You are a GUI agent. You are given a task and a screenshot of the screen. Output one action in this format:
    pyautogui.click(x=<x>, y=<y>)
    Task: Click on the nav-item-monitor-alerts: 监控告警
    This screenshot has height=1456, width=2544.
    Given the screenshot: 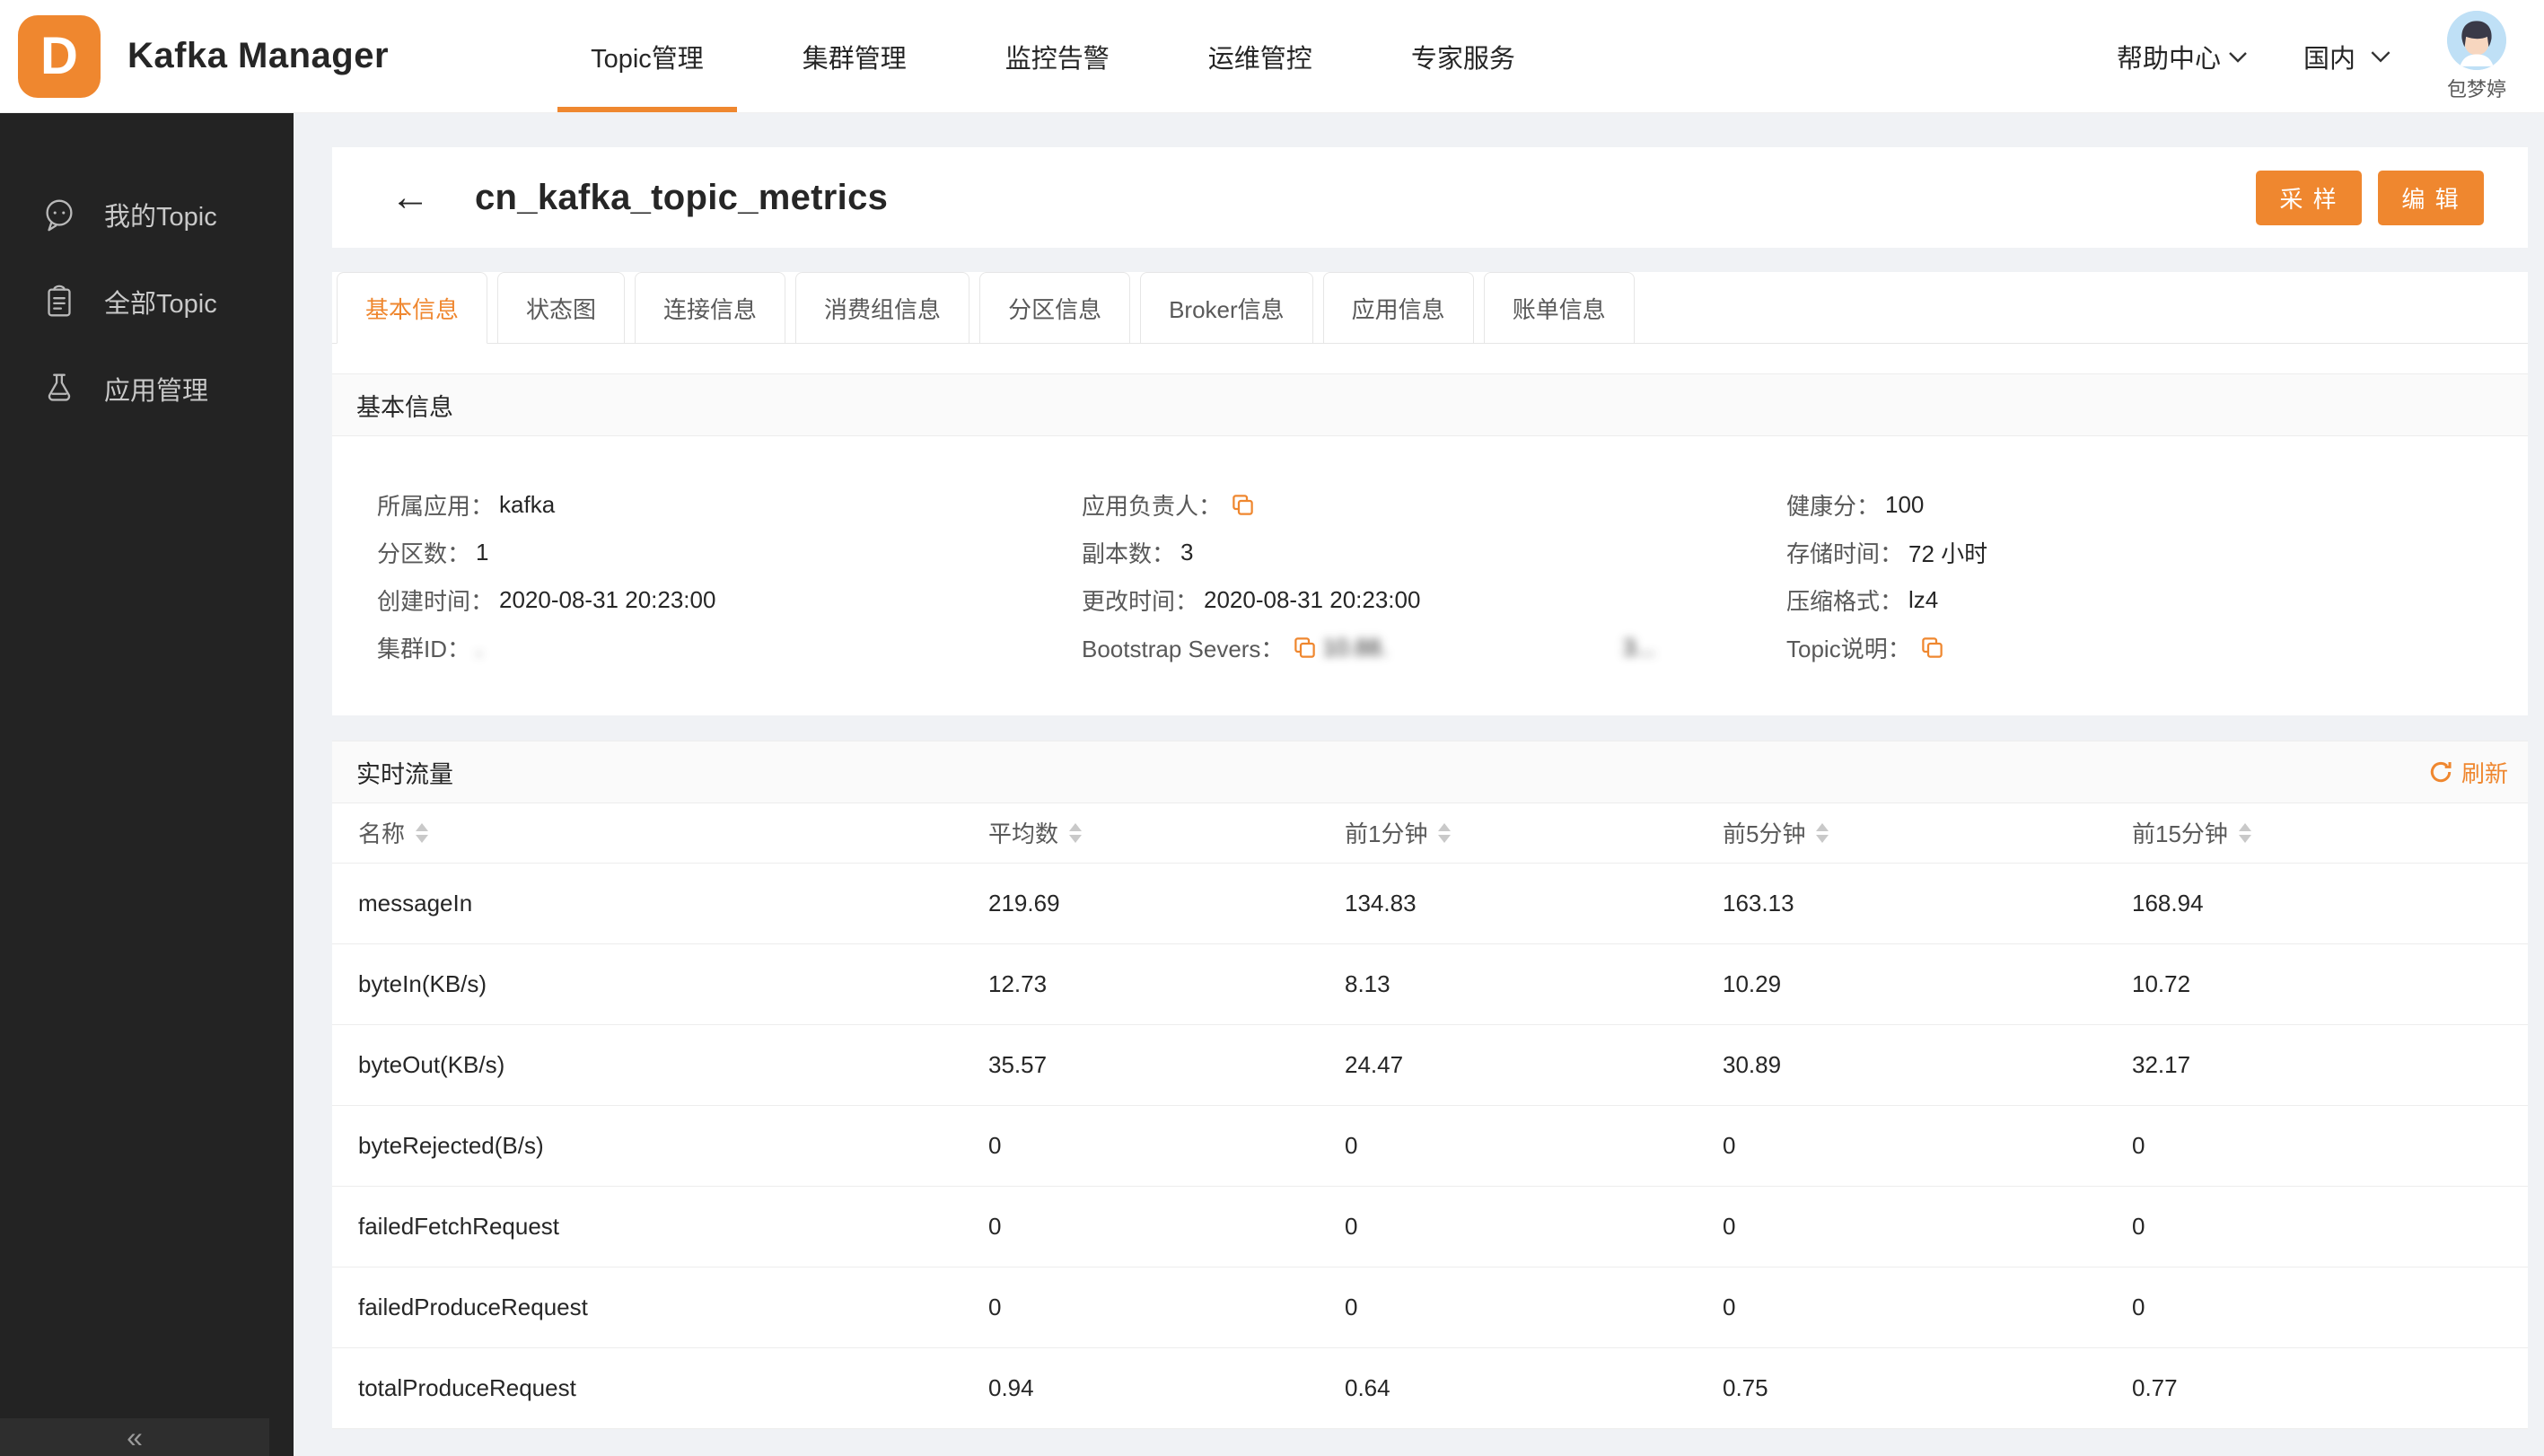 What is the action you would take?
    pyautogui.click(x=1057, y=56)
    